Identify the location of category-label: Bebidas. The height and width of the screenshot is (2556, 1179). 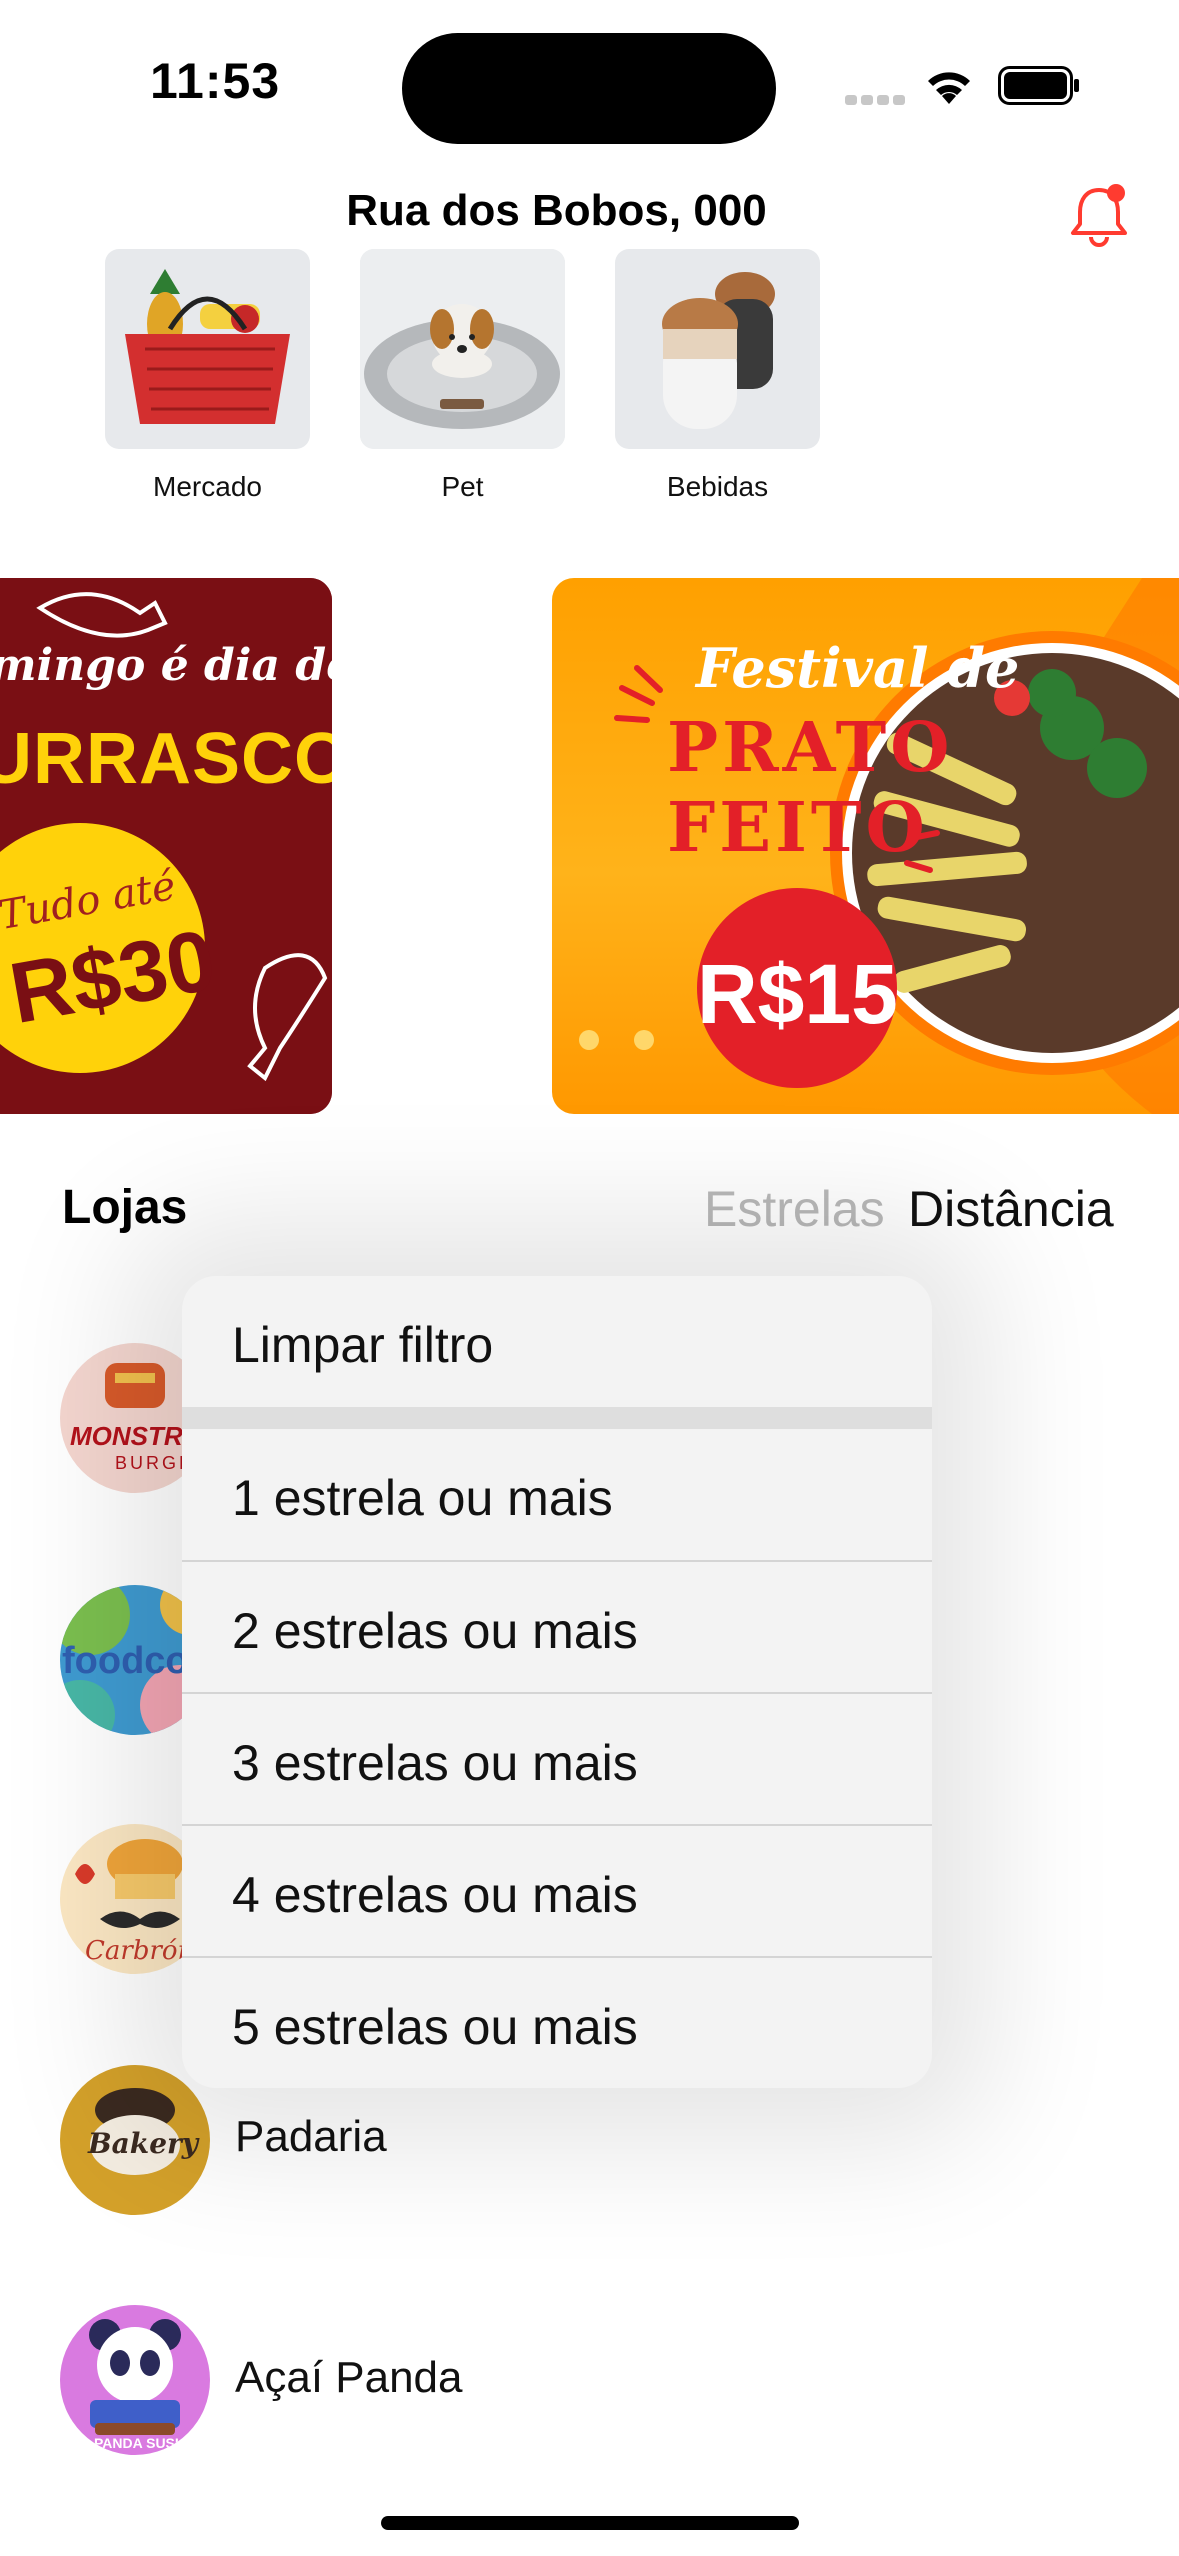
(717, 486).